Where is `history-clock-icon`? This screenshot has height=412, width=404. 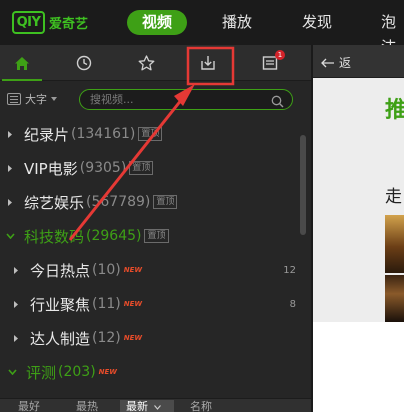 history-clock-icon is located at coordinates (84, 63).